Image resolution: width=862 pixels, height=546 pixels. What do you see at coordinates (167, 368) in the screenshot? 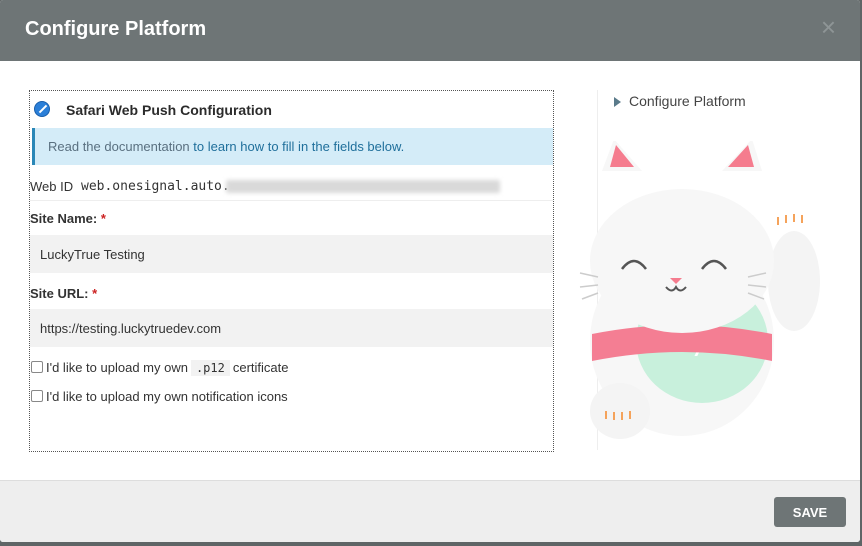
I see `upload-p12-label: I'd like to upload my own .p12 certificate` at bounding box center [167, 368].